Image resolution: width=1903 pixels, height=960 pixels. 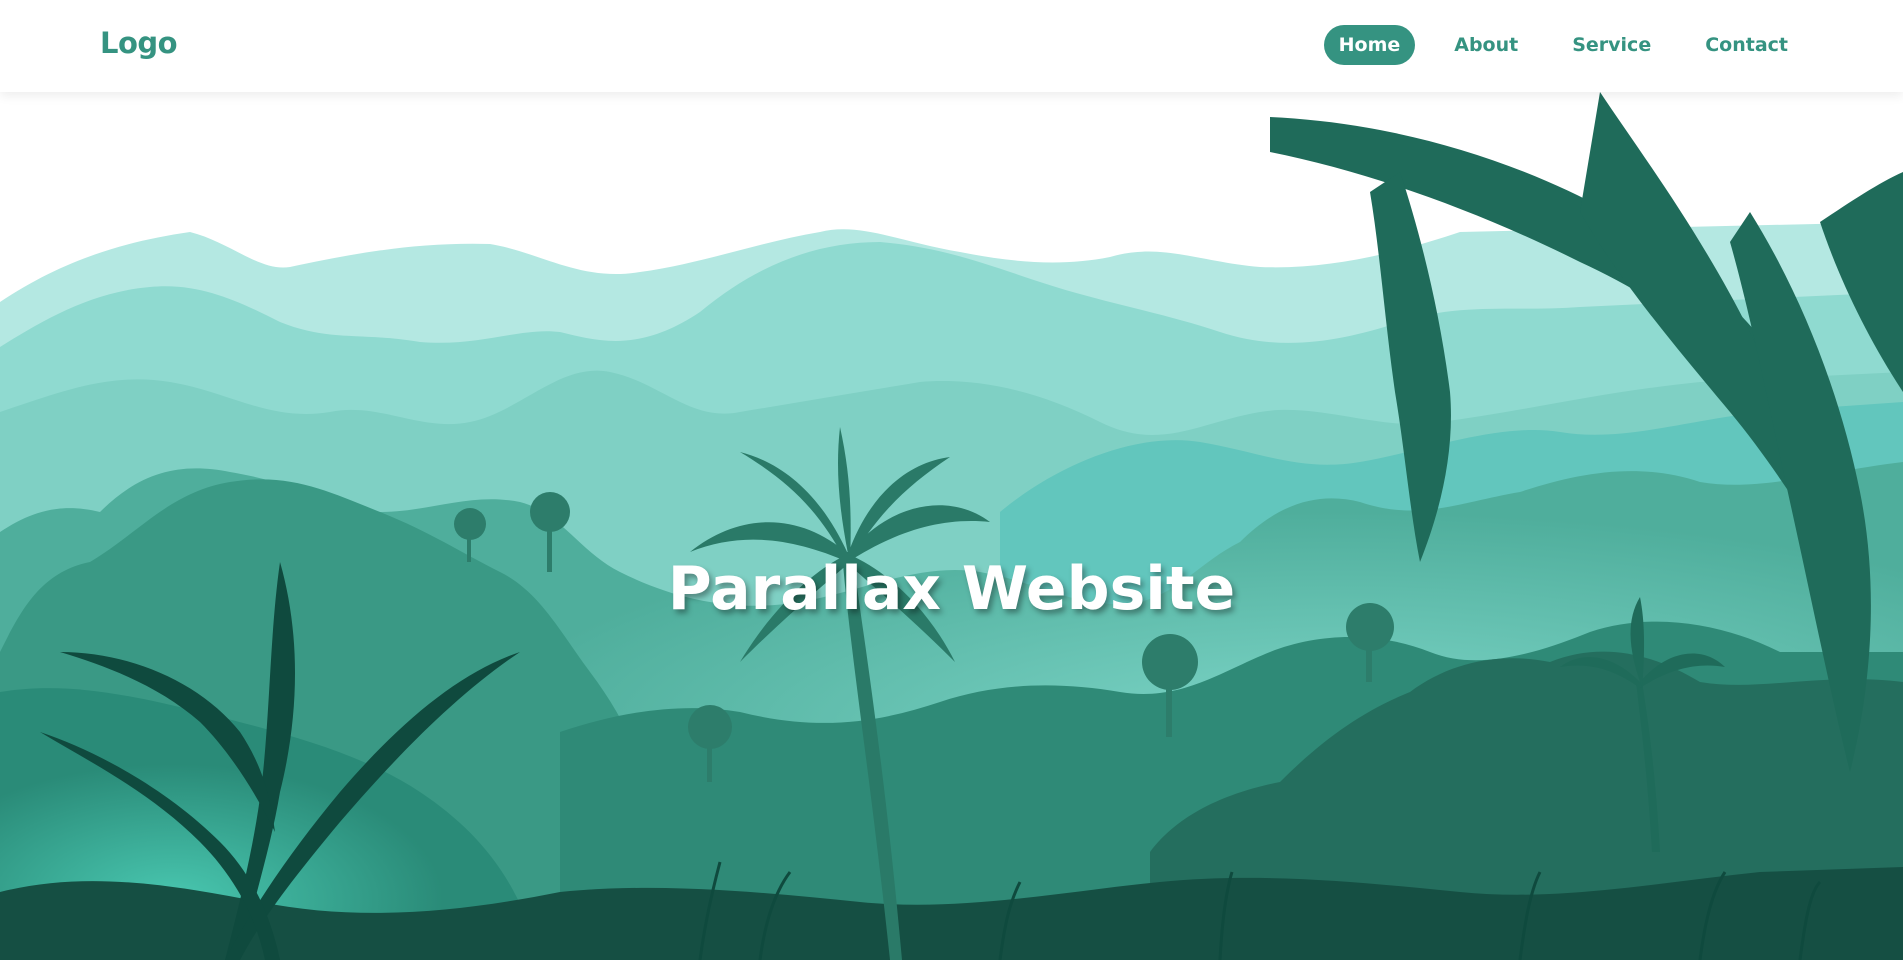 What do you see at coordinates (951, 589) in the screenshot?
I see `hero-title: Parallax Website` at bounding box center [951, 589].